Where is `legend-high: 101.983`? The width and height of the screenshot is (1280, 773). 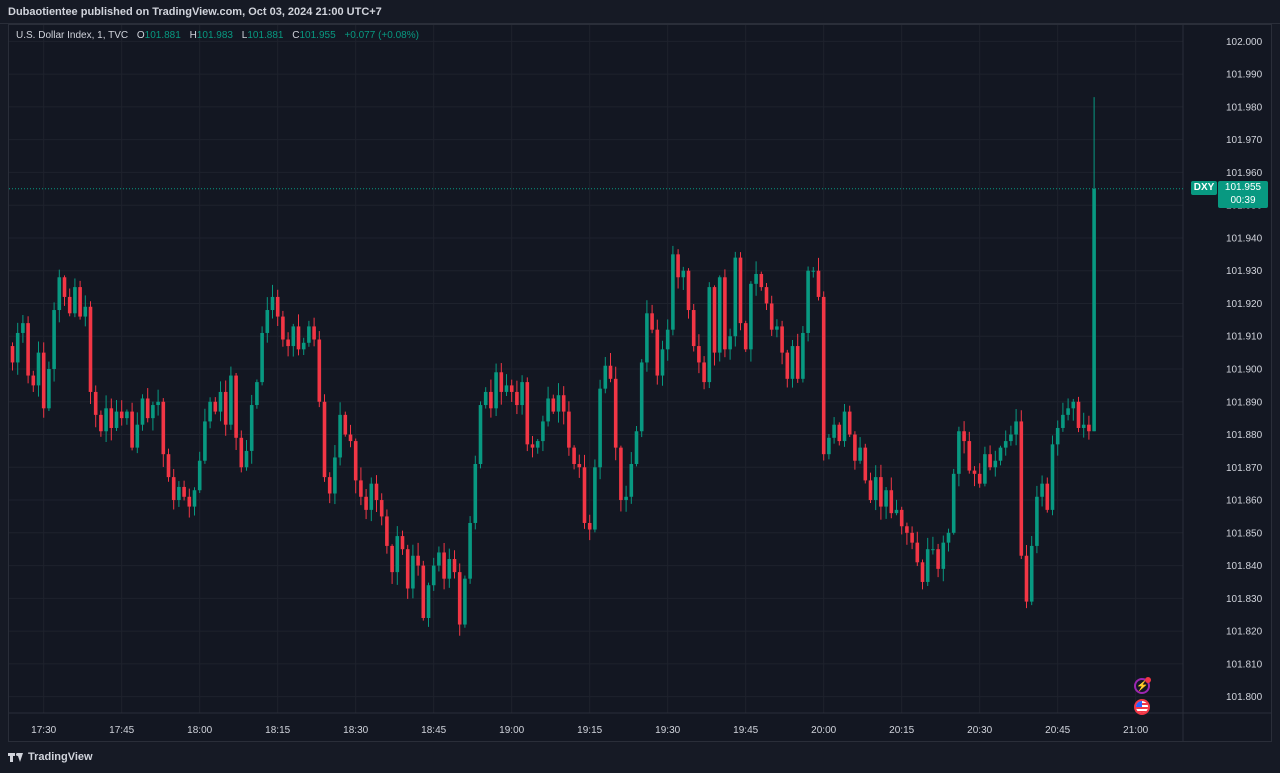 legend-high: 101.983 is located at coordinates (214, 35).